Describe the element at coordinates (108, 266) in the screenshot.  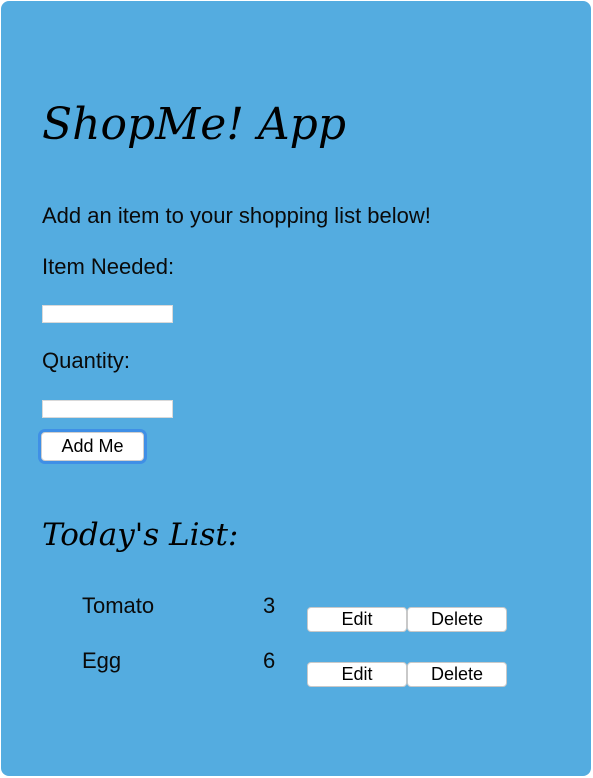
I see `item-needed-label: Item Needed:` at that location.